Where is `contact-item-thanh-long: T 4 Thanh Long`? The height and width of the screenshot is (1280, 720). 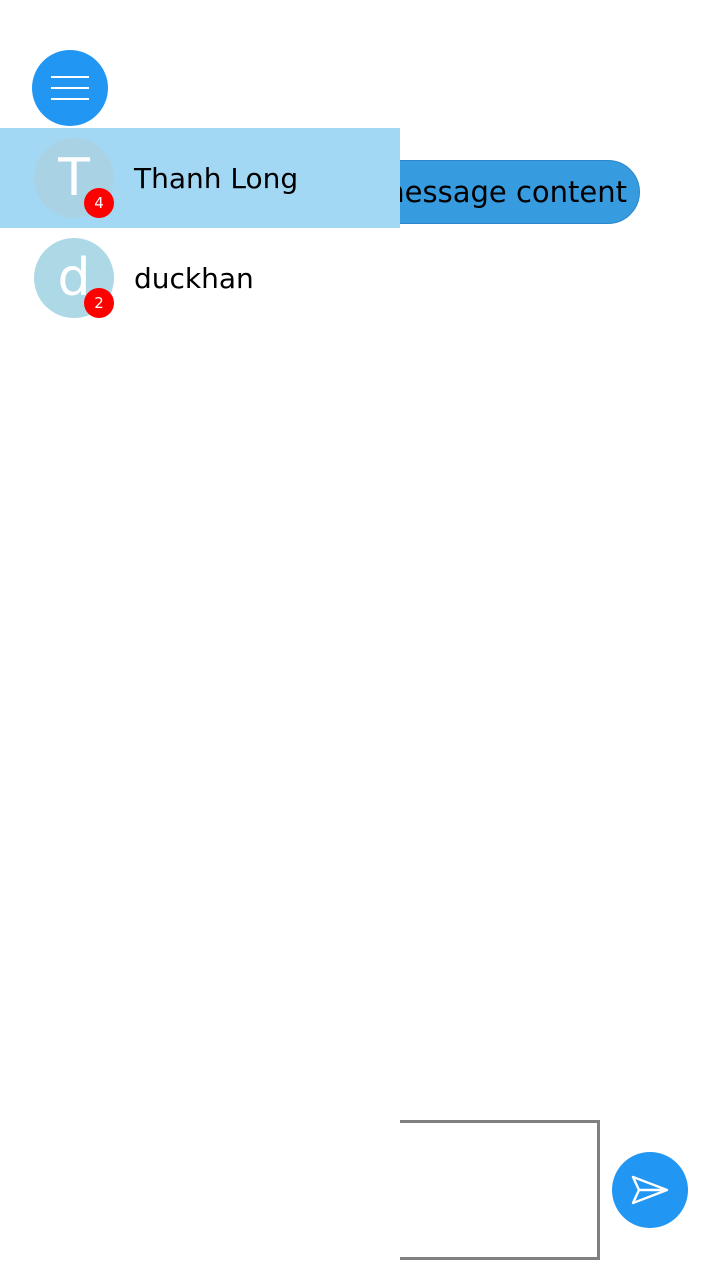 contact-item-thanh-long: T 4 Thanh Long is located at coordinates (200, 178).